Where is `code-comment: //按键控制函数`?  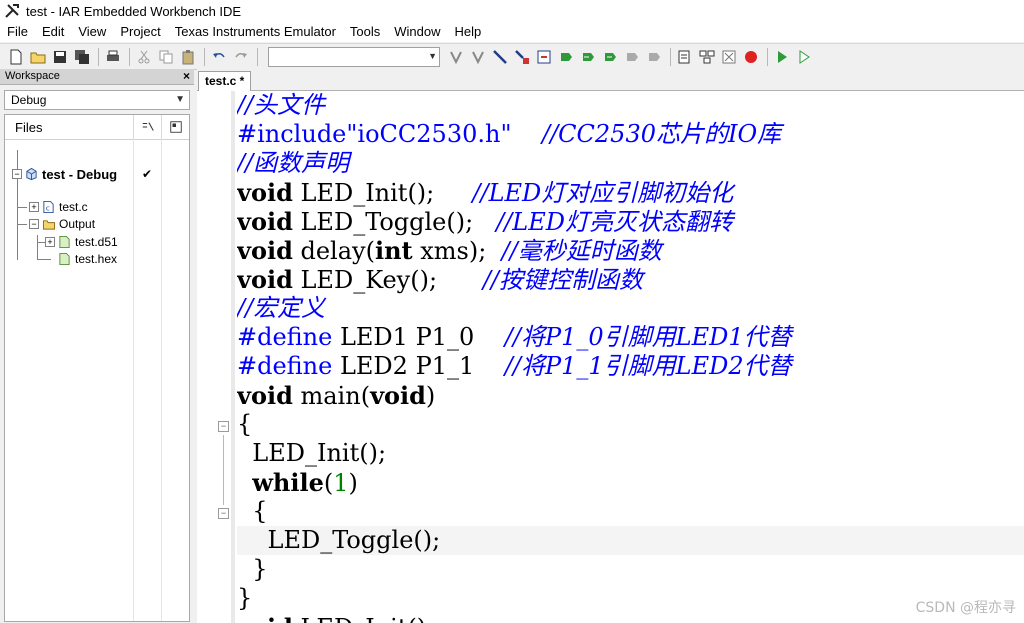 code-comment: //按键控制函数 is located at coordinates (562, 280).